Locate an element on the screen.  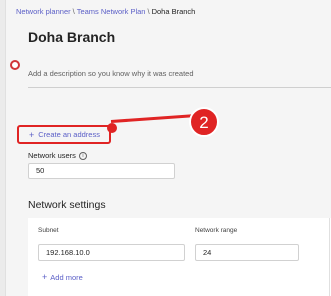
callout-connector is located at coordinates (151, 118).